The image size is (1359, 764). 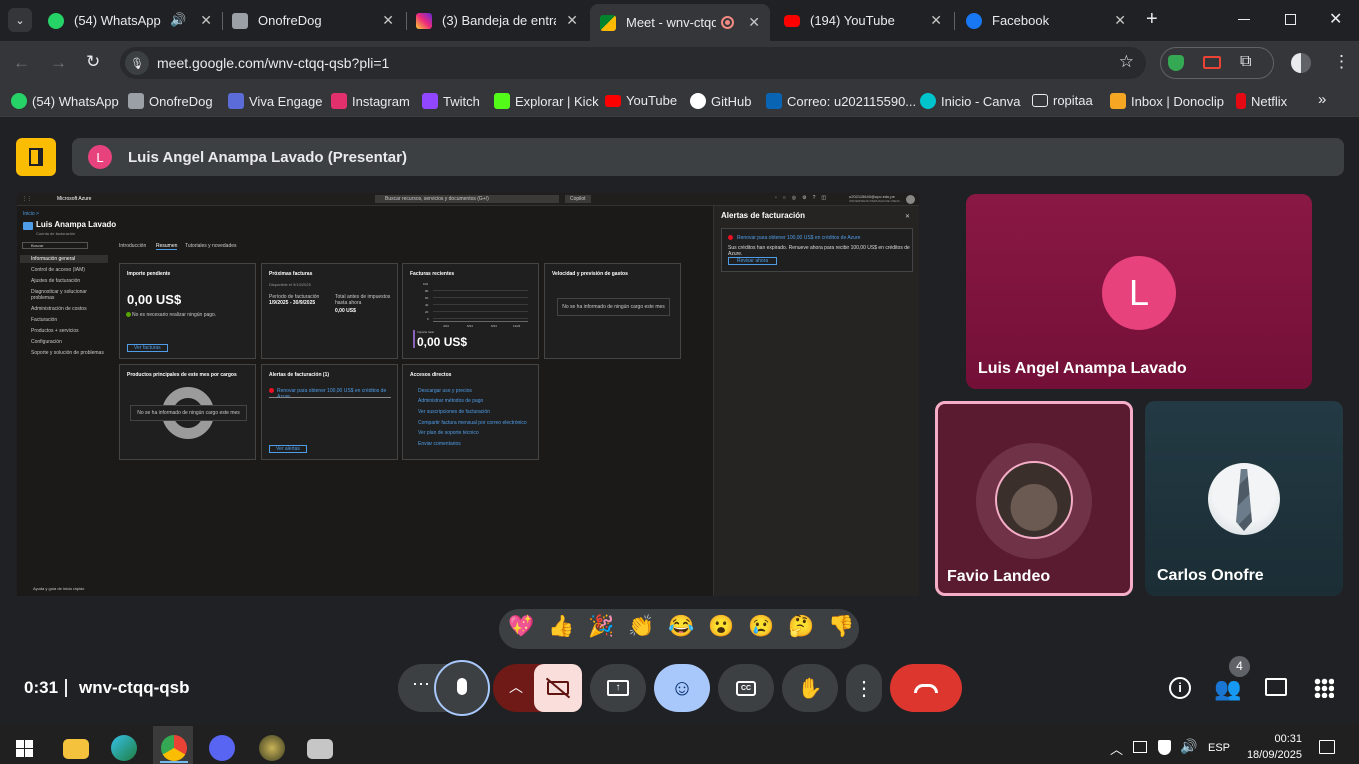 I want to click on address-bar: 🎙 meet.google.com/wnv-ctqq-qsb?pli=1 ☆, so click(x=633, y=63).